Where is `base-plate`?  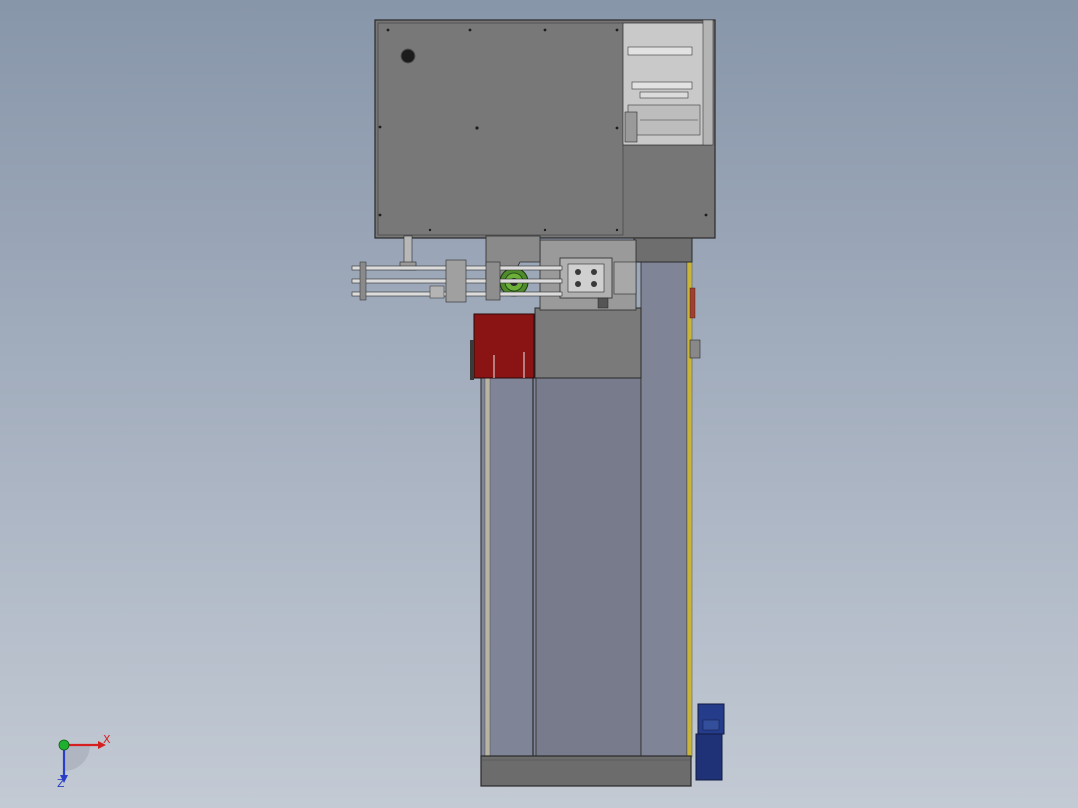
base-plate is located at coordinates (586, 771).